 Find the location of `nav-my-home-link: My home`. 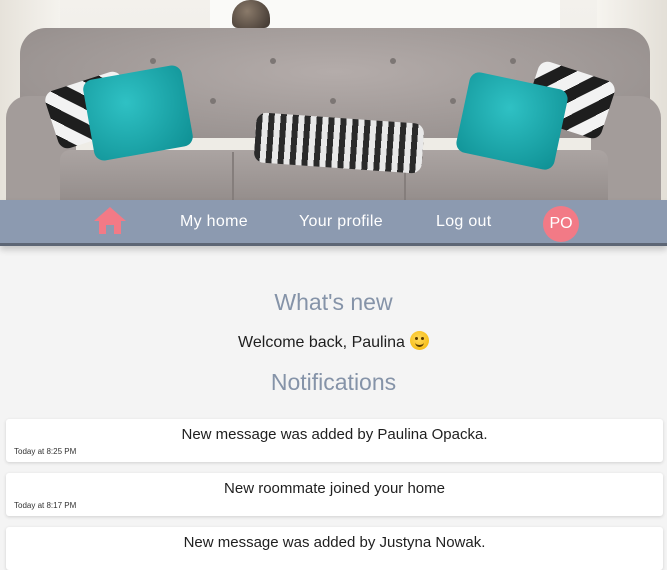

nav-my-home-link: My home is located at coordinates (214, 222).